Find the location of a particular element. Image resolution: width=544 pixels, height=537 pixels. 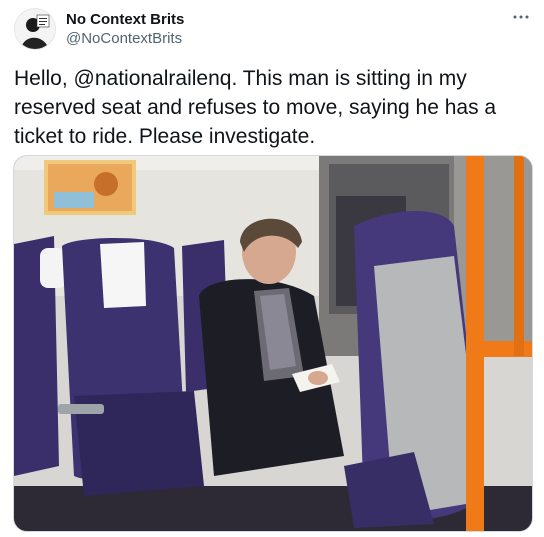

user-handle: @NoContextBrits is located at coordinates (124, 38).